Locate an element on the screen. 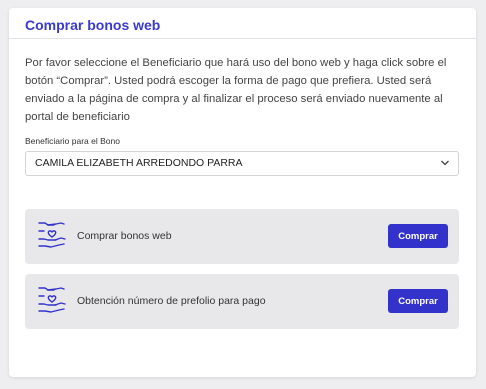  beneficiary-label: Beneficiario para el Bono is located at coordinates (72, 141).